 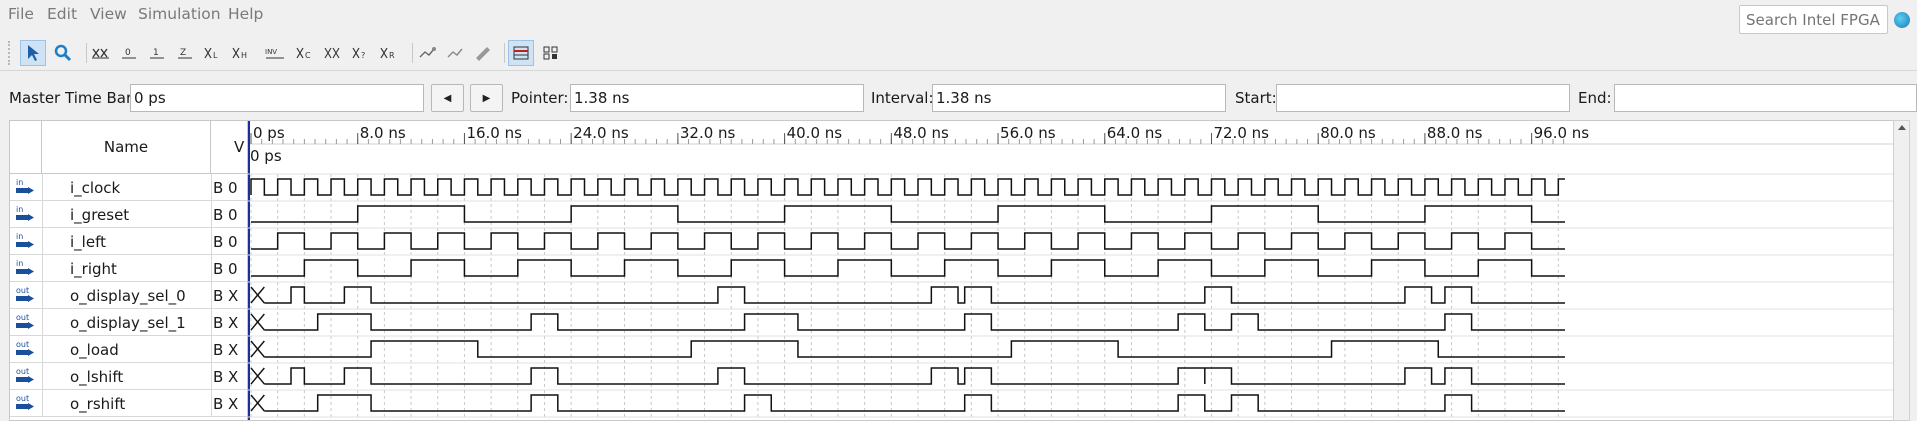 I want to click on time-label: 88.0 ns, so click(x=1455, y=133).